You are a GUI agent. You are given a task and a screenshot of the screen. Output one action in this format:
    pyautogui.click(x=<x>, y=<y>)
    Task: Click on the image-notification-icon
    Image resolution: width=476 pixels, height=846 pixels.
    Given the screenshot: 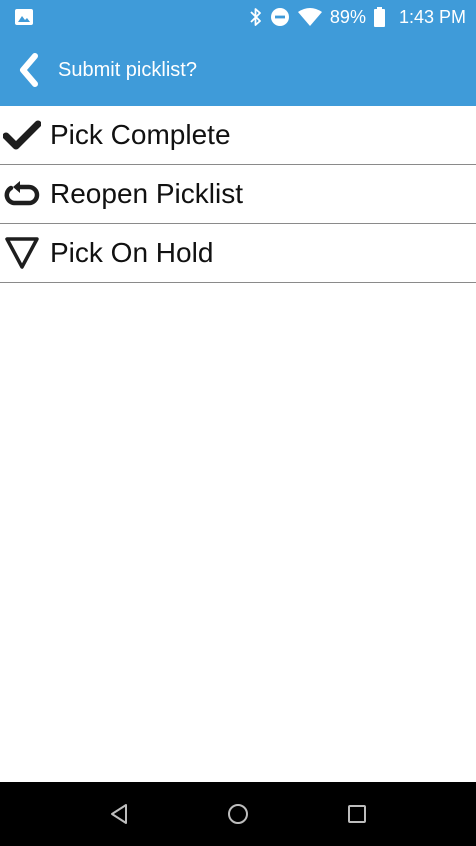 What is the action you would take?
    pyautogui.click(x=24, y=17)
    